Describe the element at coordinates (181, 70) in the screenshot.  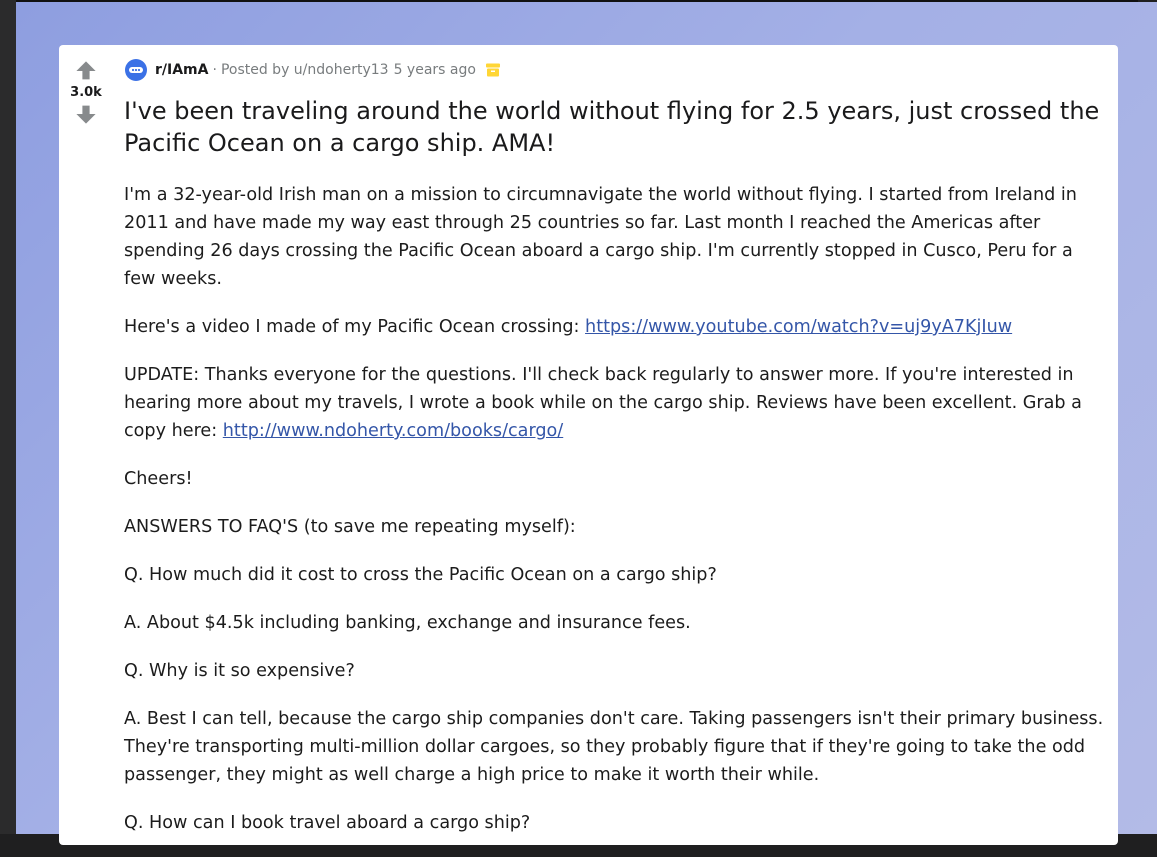
I see `subreddit-link: r/IAmA` at that location.